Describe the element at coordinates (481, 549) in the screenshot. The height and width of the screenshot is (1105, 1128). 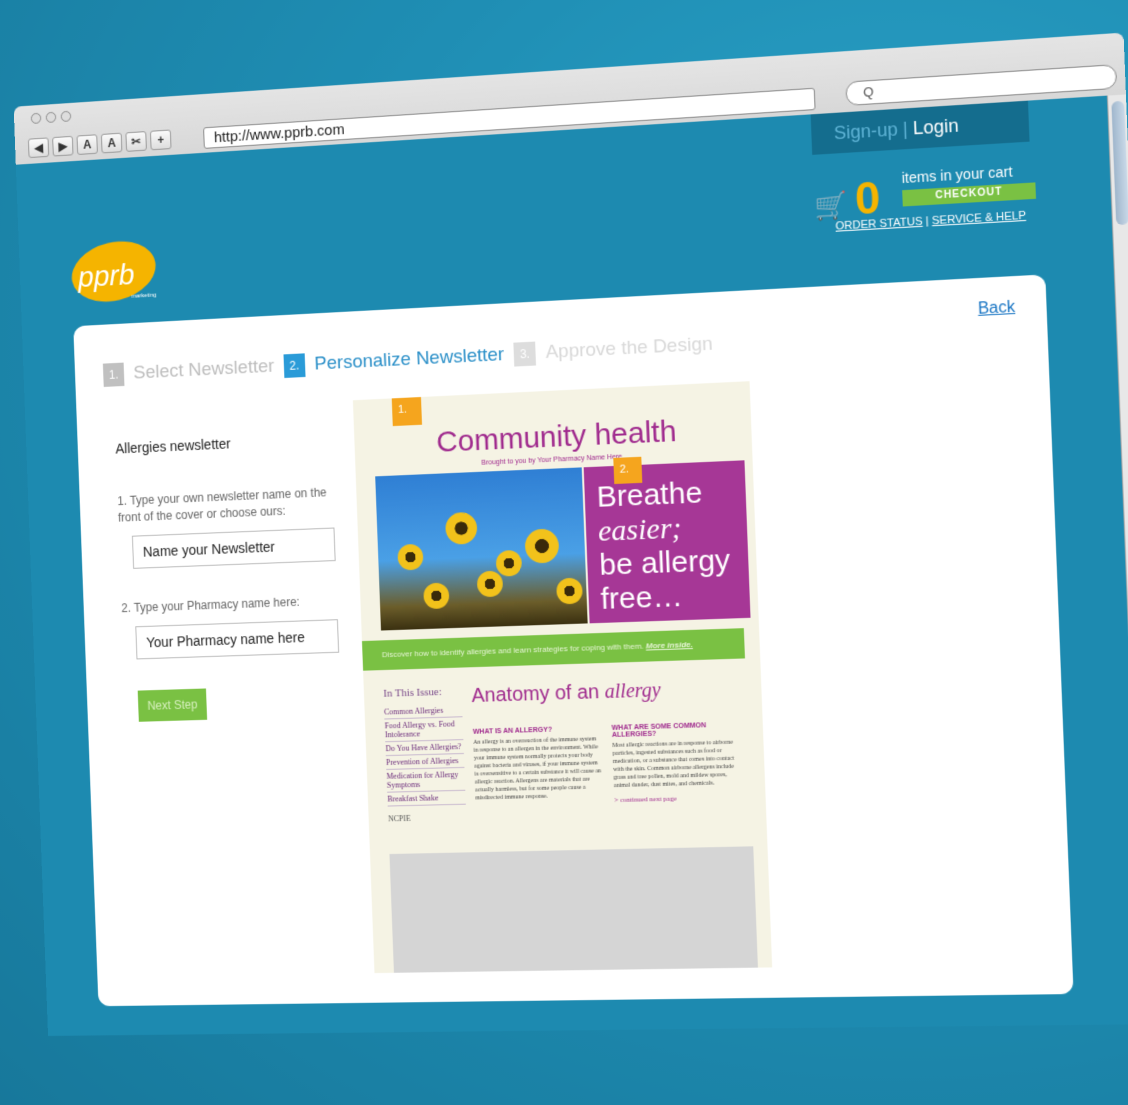
I see `flowers-photo` at that location.